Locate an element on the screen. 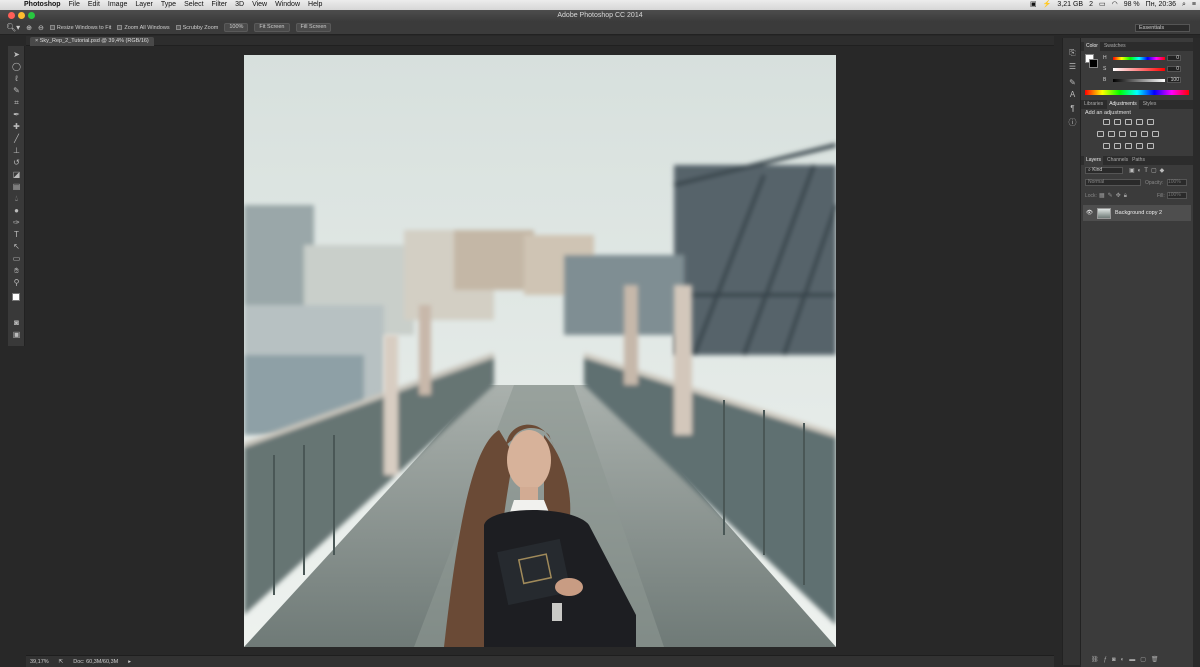 The height and width of the screenshot is (667, 1200). healing-brush-tool-icon: ✚ is located at coordinates (16, 126).